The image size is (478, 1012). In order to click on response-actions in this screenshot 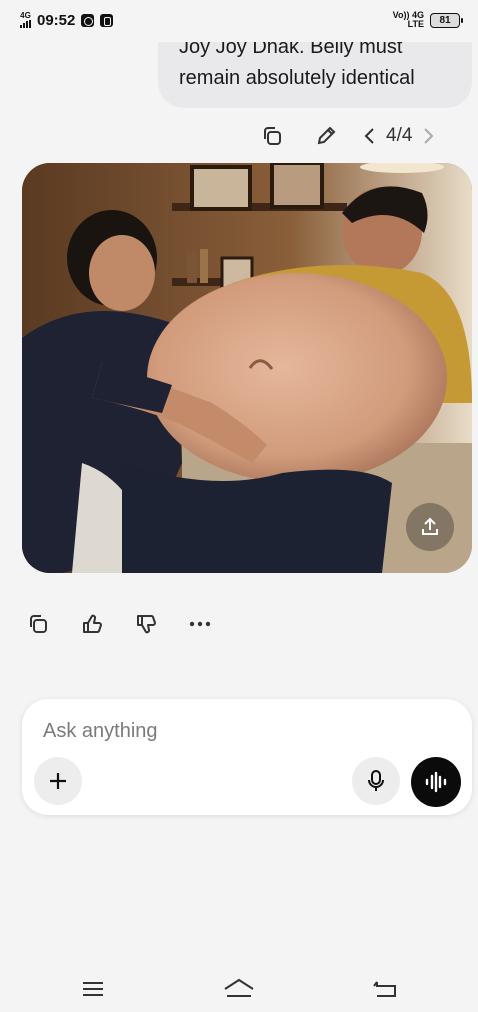, I will do `click(119, 624)`.